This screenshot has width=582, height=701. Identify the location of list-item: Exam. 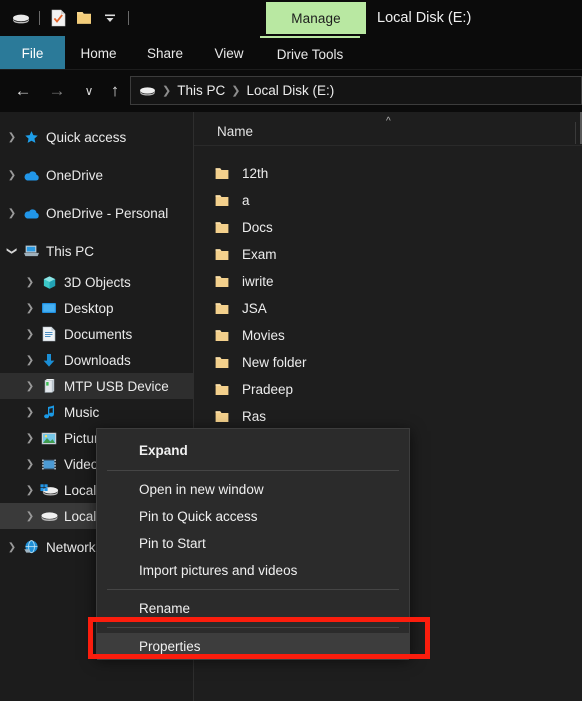
(388, 254).